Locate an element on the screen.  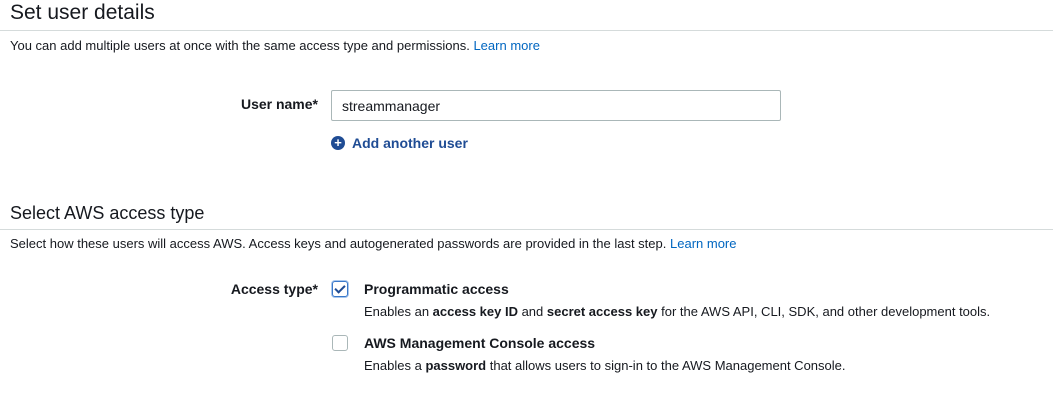
programmatic-access-checkbox is located at coordinates (340, 289).